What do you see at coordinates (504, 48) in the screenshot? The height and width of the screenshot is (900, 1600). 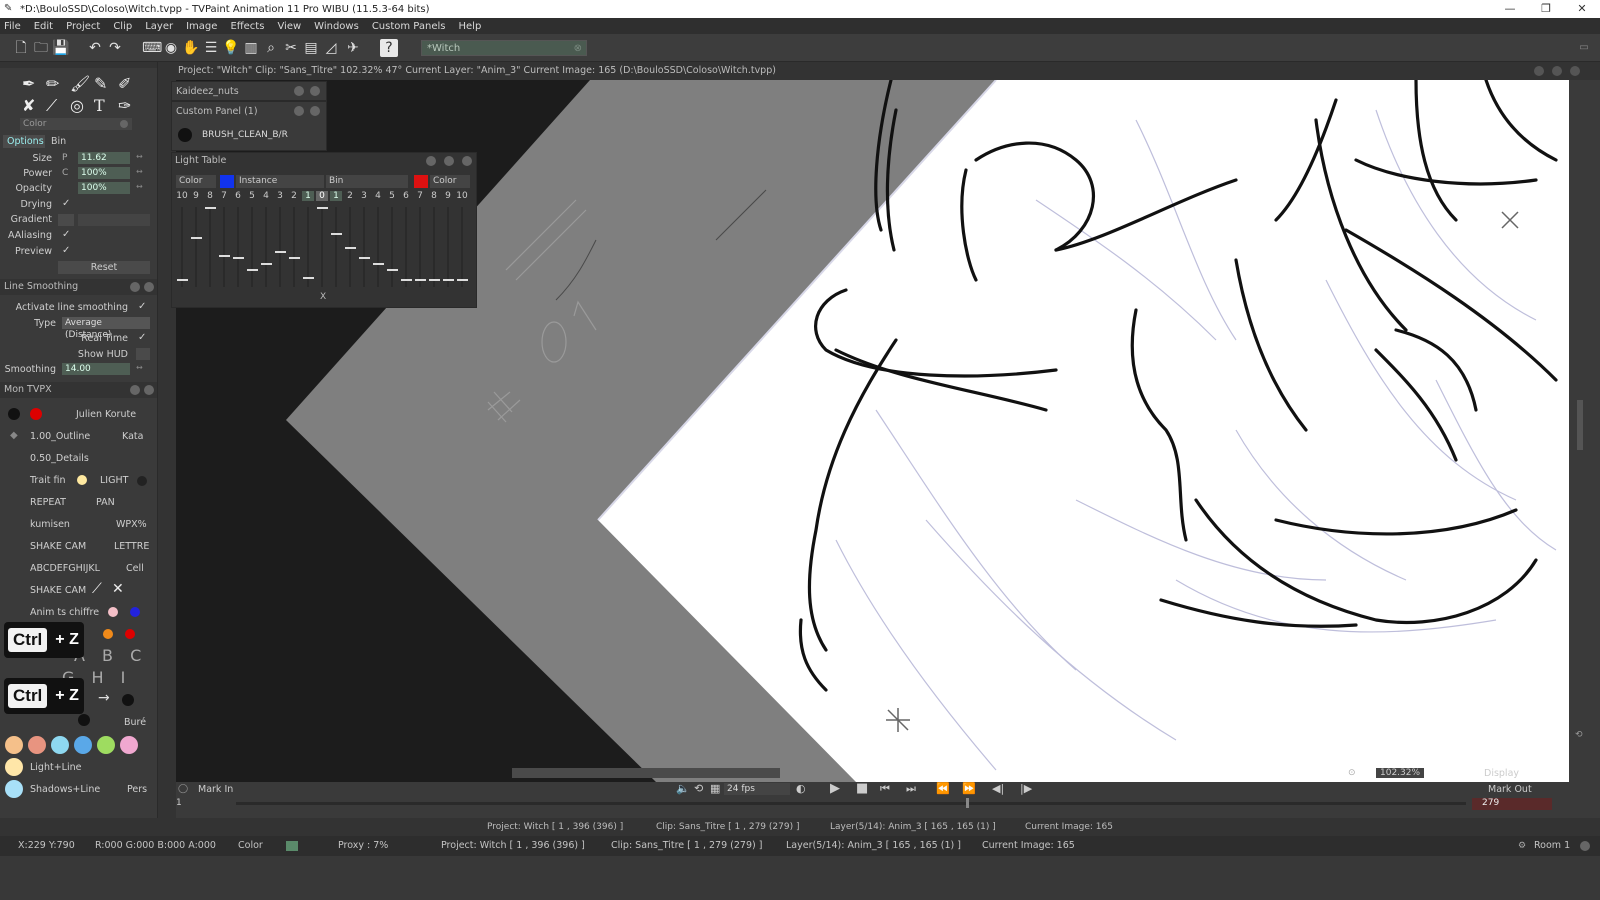 I see `project-search-field: *Witch ⊗` at bounding box center [504, 48].